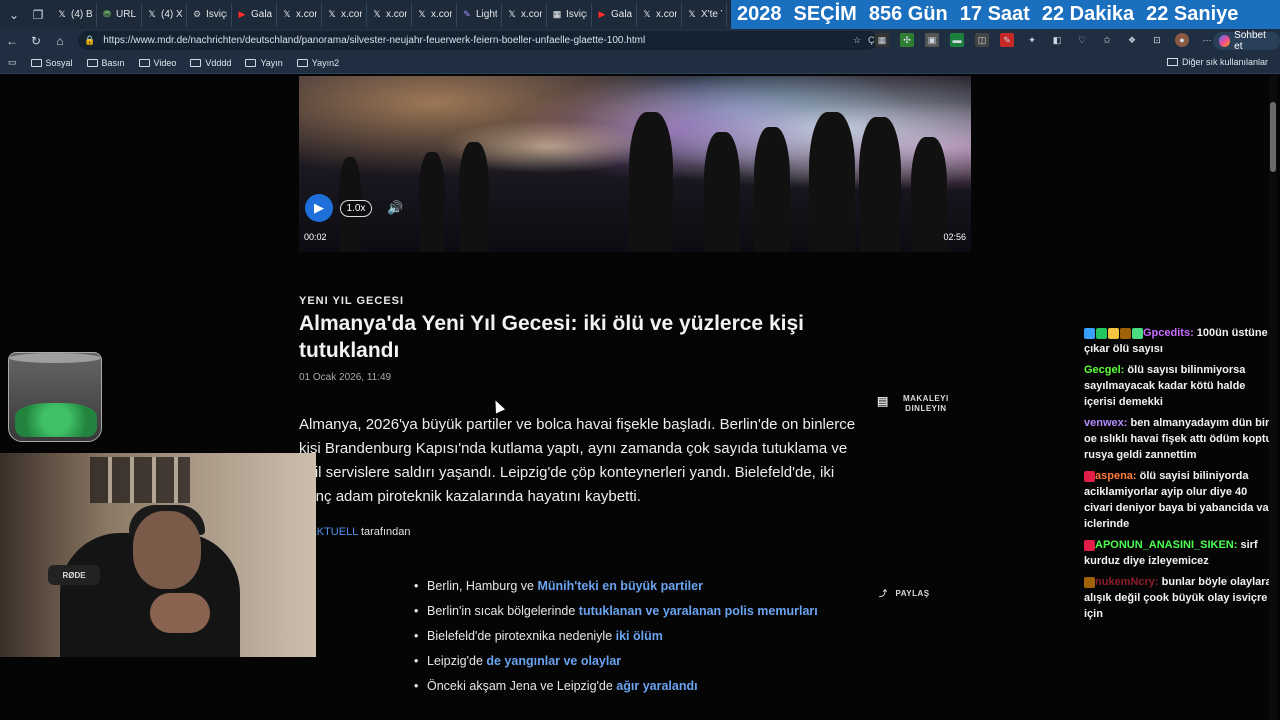  I want to click on bookmark-folder-basin: Basın, so click(105, 63).